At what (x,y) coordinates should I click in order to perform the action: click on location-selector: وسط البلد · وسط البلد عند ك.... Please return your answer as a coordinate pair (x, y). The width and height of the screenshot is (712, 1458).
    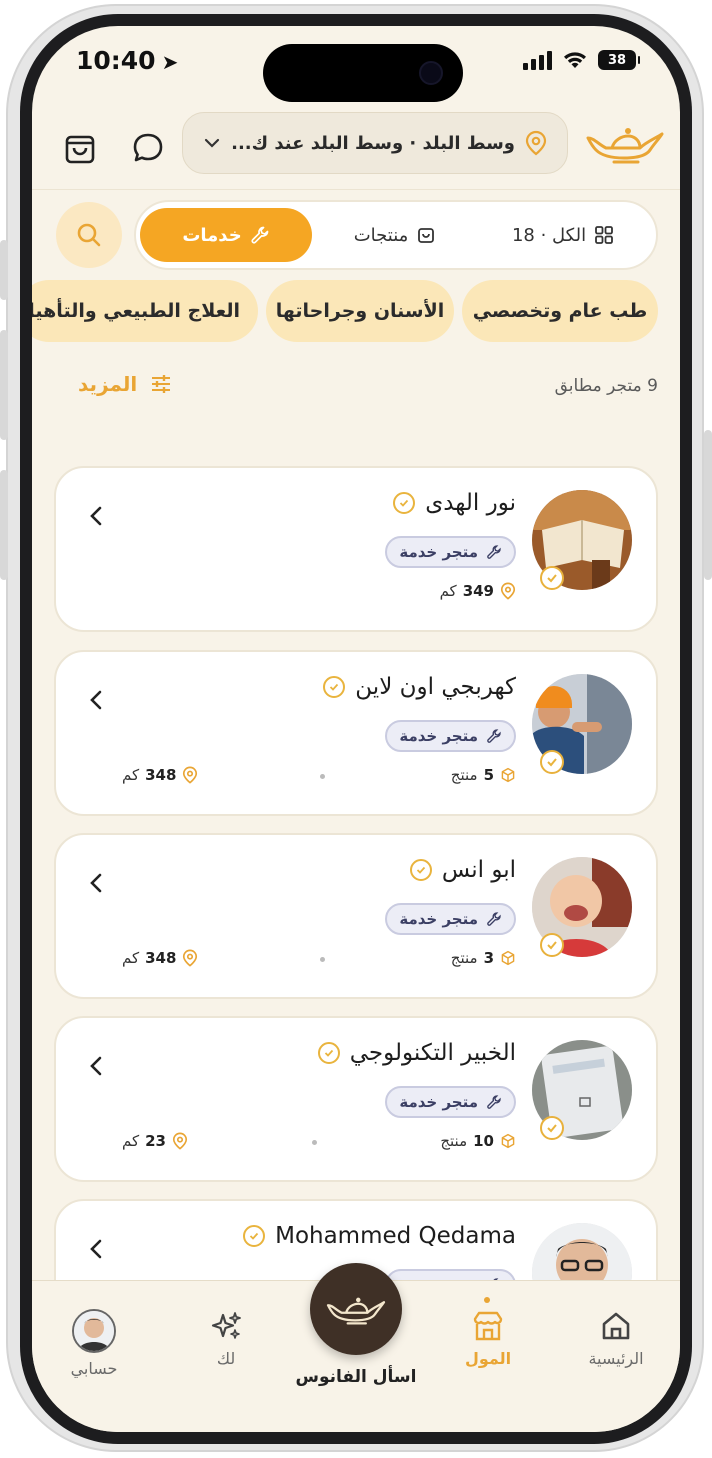
    Looking at the image, I should click on (375, 143).